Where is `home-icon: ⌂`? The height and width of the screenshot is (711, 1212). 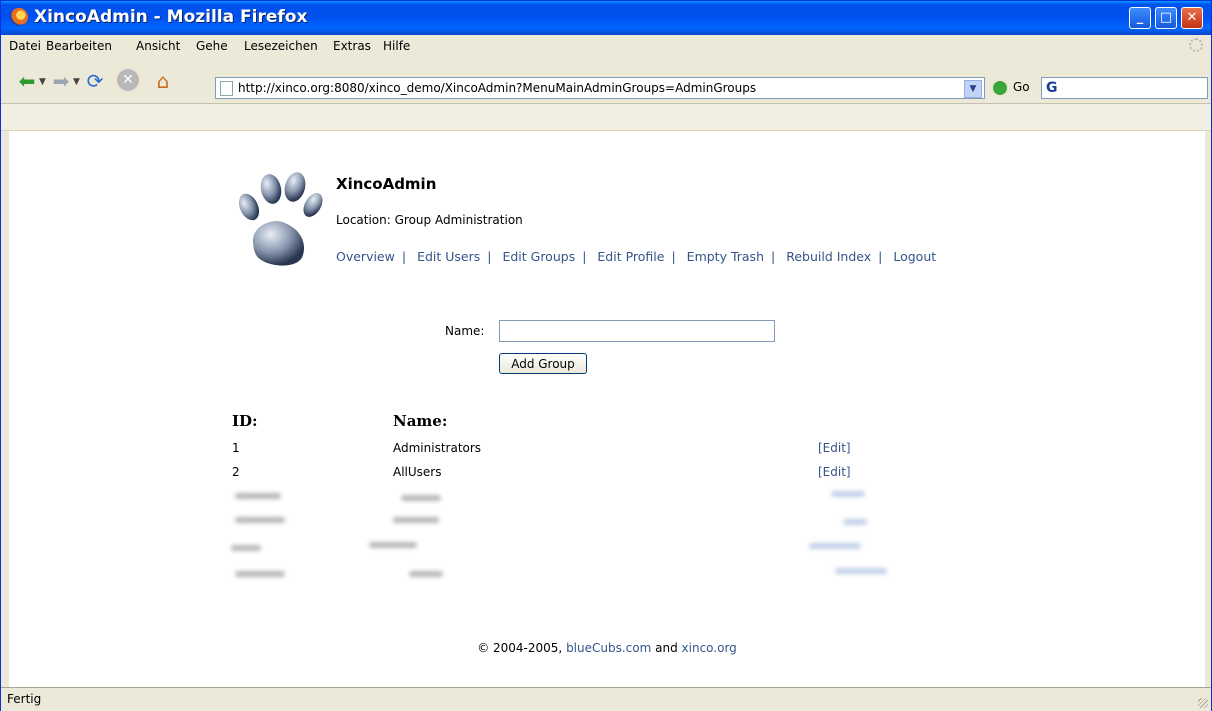
home-icon: ⌂ is located at coordinates (163, 81).